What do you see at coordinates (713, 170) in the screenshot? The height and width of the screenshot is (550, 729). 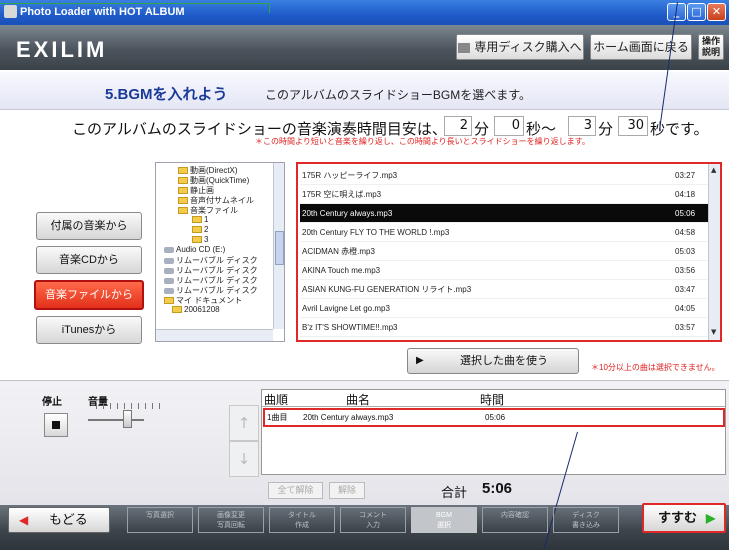 I see `scroll-up-icon: ▲` at bounding box center [713, 170].